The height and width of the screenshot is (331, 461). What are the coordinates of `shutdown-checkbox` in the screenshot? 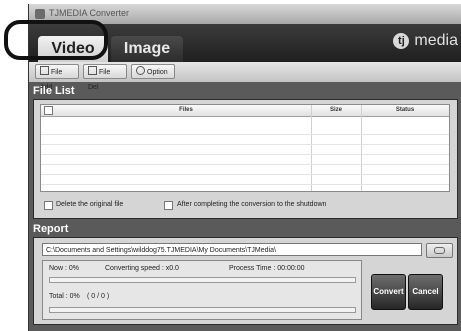 It's located at (168, 205).